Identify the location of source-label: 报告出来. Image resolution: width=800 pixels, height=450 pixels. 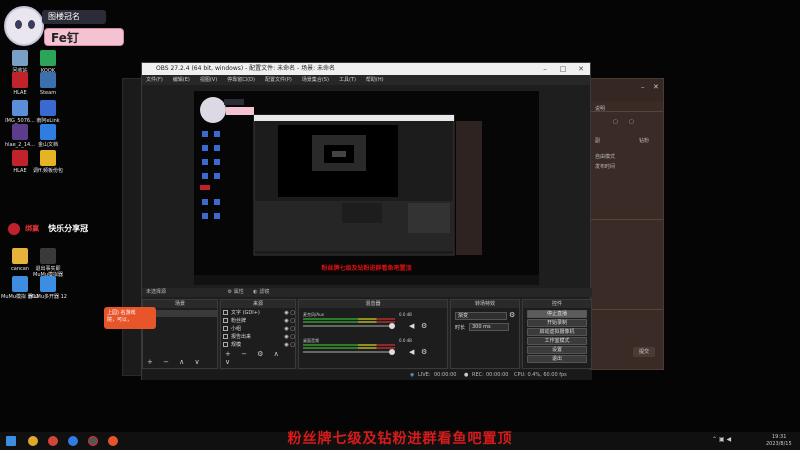
(241, 337).